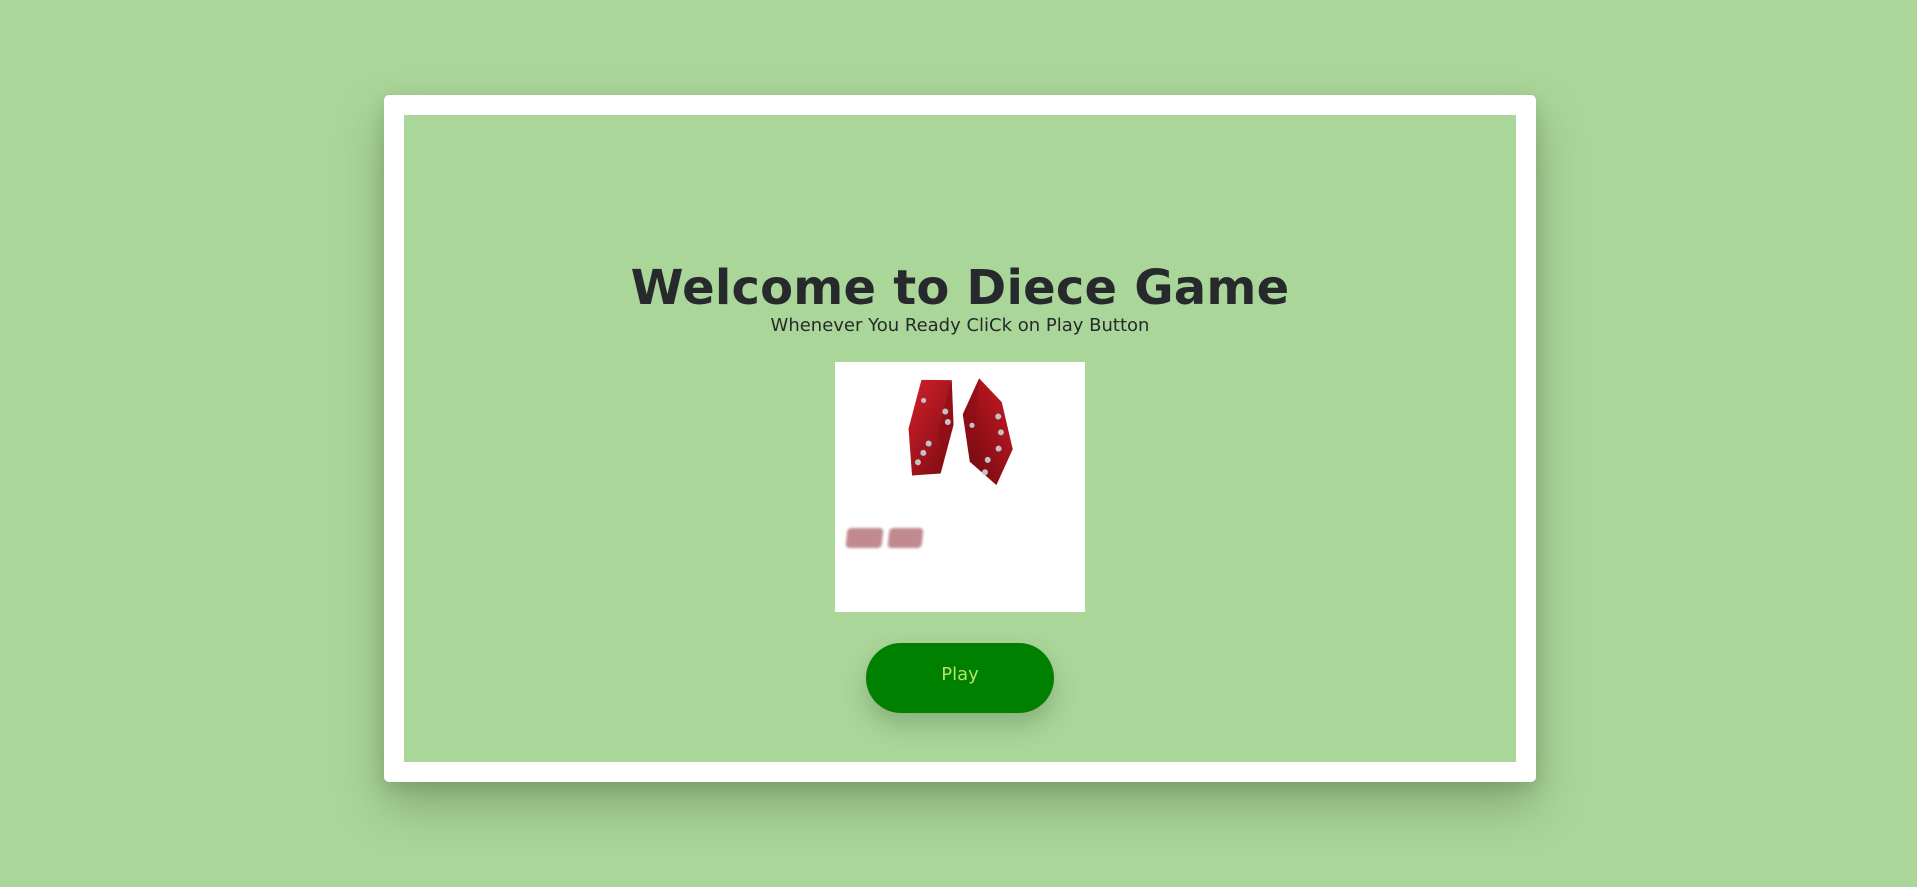  What do you see at coordinates (960, 325) in the screenshot?
I see `page-subtitle: Whenever You Ready CliCk on Play Button` at bounding box center [960, 325].